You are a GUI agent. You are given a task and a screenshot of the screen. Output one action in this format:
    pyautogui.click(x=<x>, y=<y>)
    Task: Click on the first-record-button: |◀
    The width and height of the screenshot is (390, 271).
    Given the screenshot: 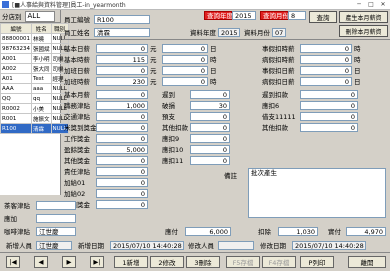 What is the action you would take?
    pyautogui.click(x=13, y=262)
    